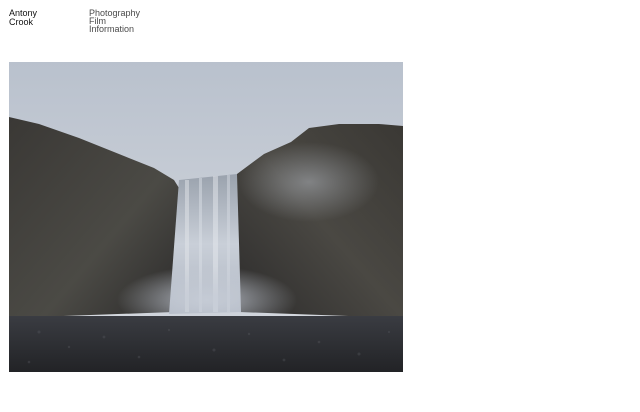  I want to click on nav-item-information: Information, so click(114, 29).